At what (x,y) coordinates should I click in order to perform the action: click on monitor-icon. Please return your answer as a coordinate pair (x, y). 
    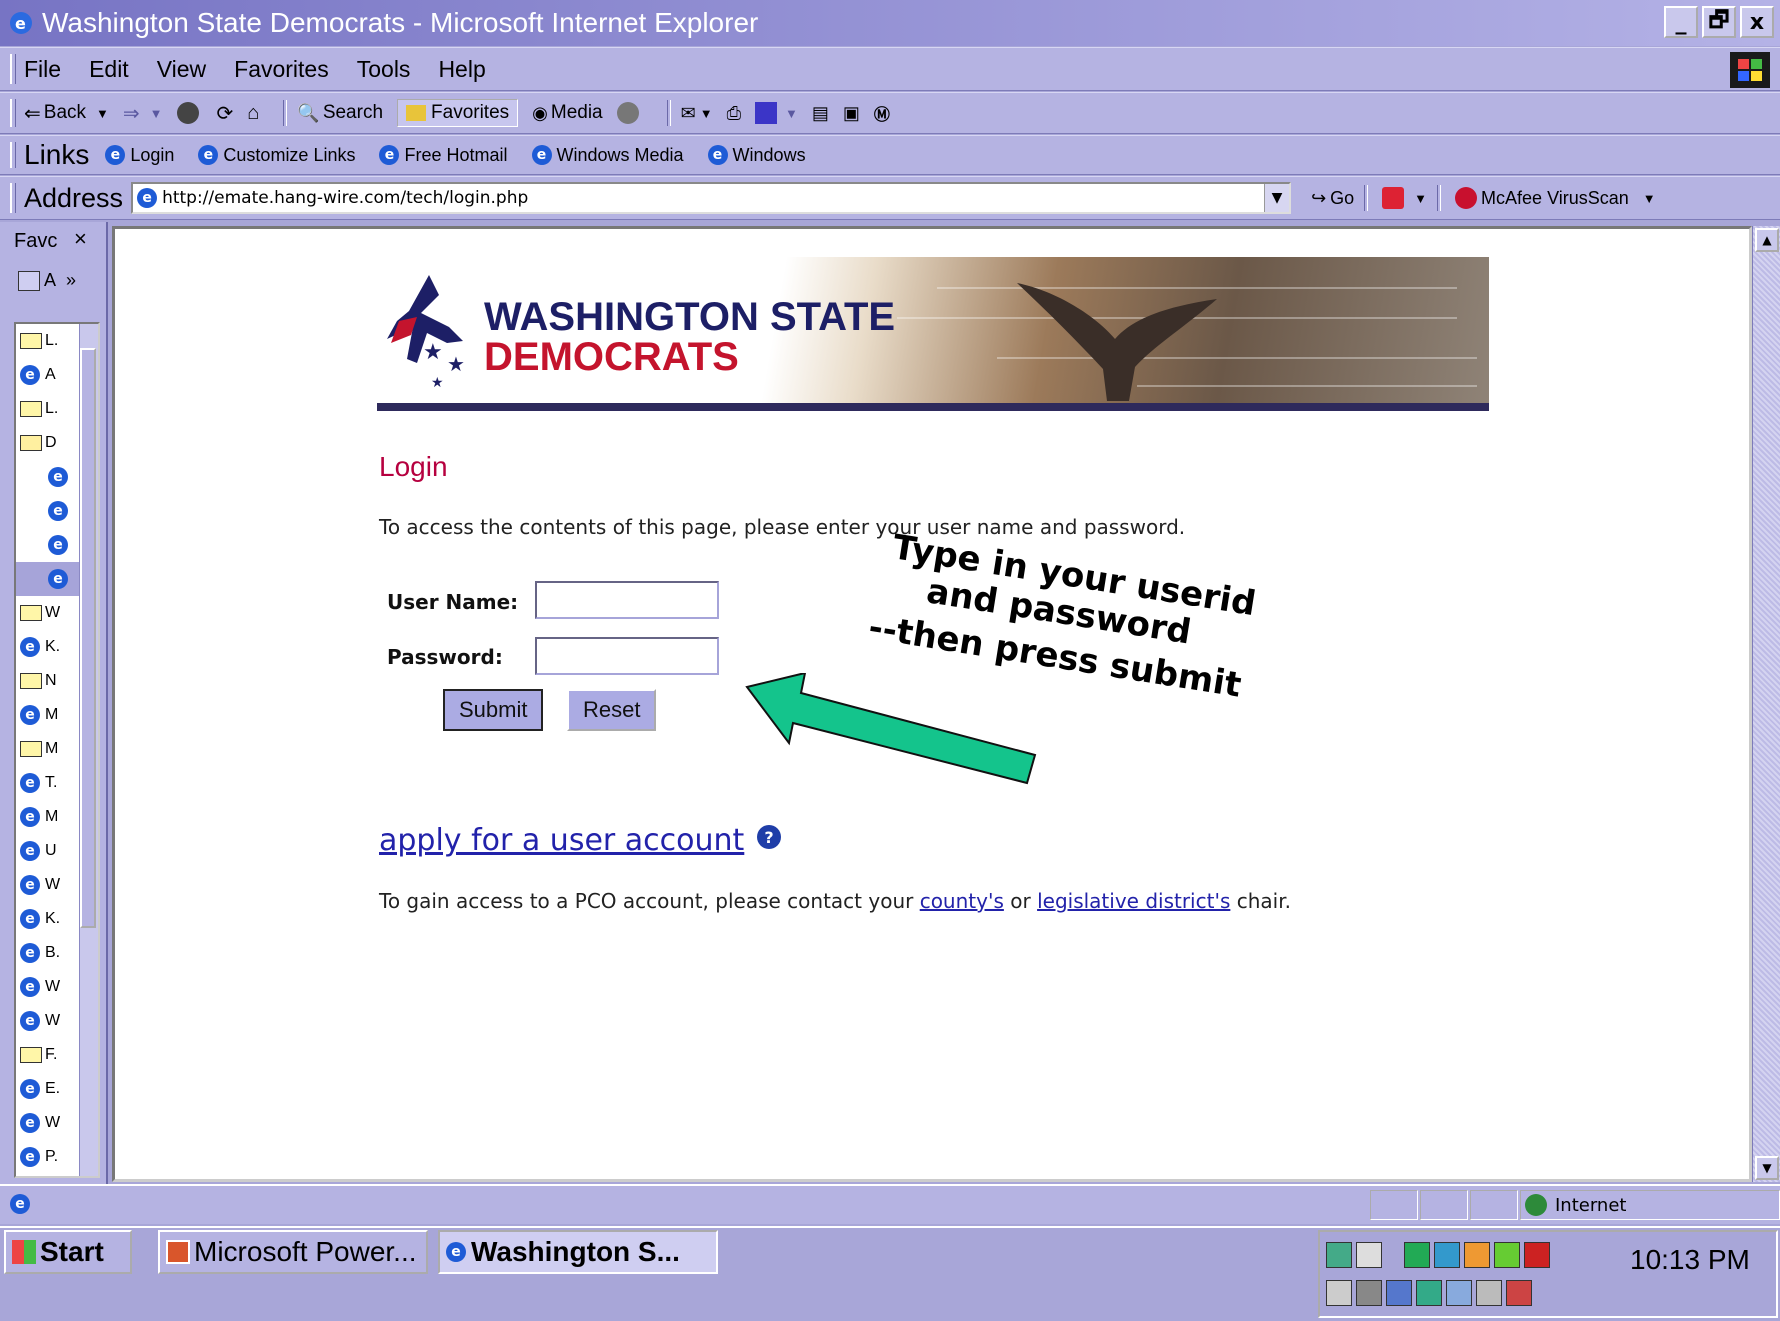
    Looking at the image, I should click on (1339, 1293).